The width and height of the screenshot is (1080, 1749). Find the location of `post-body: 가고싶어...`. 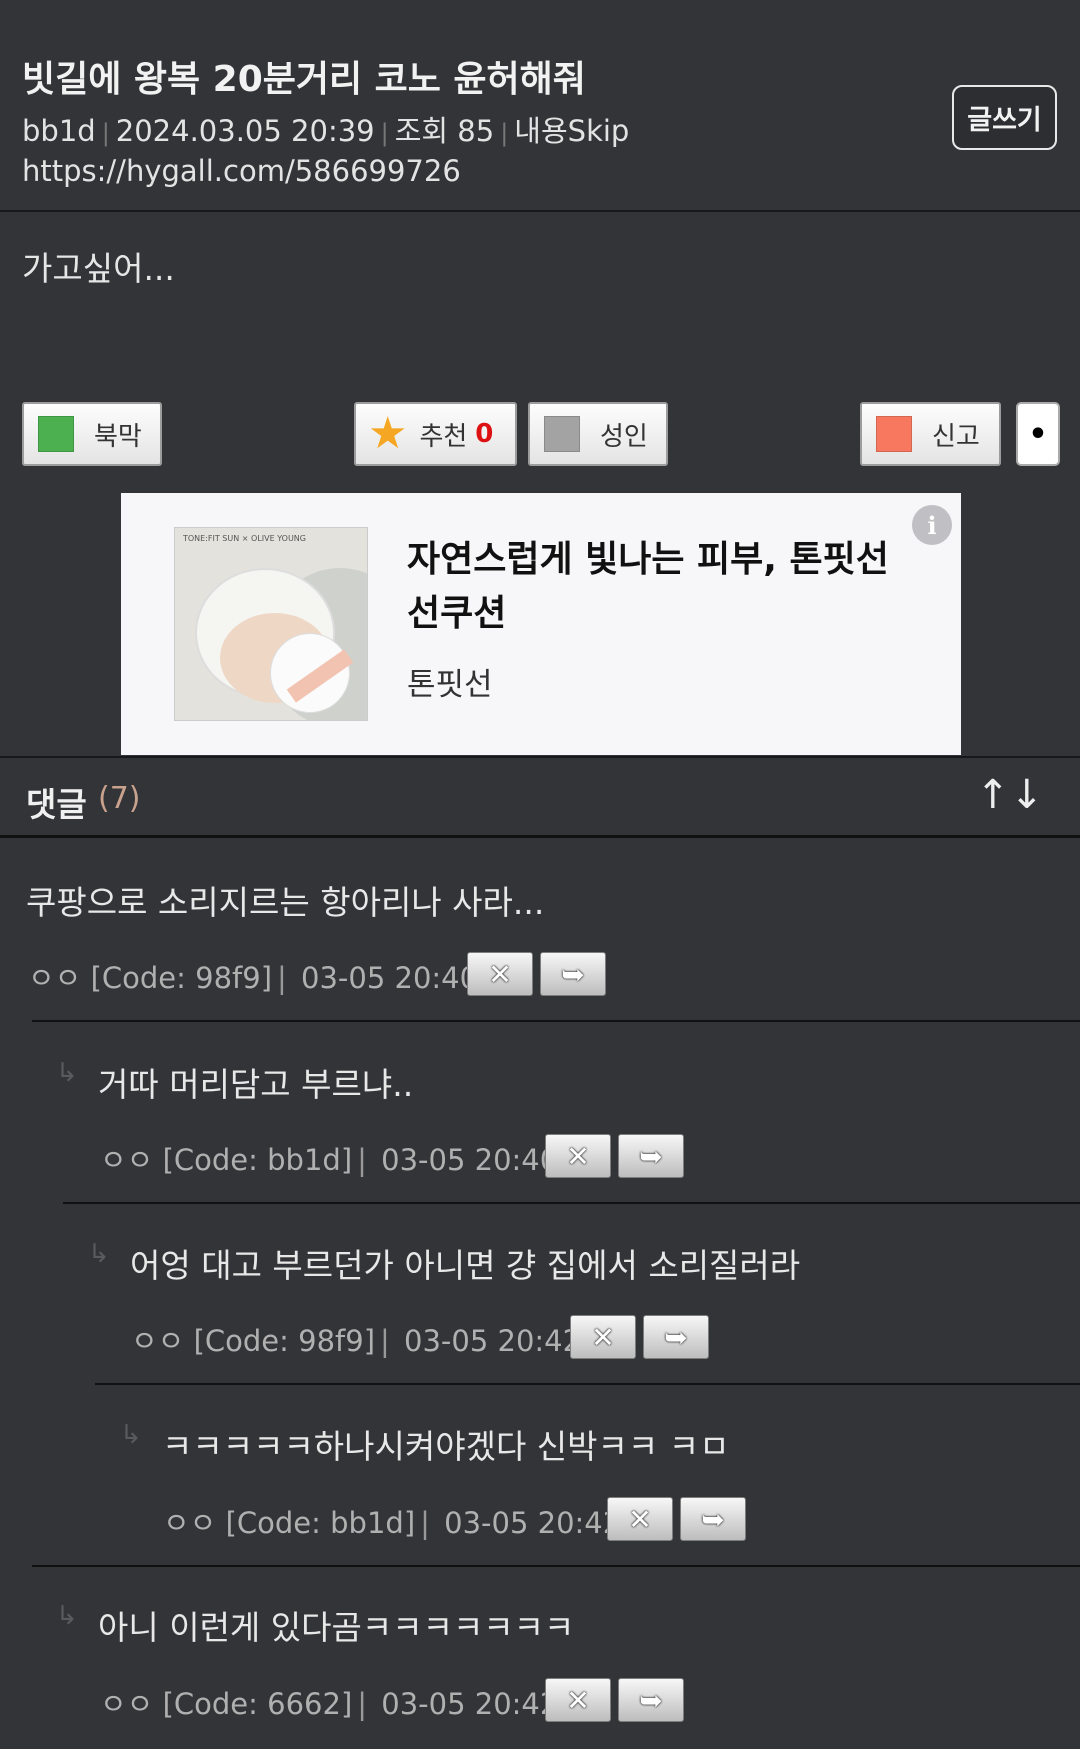

post-body: 가고싶어... is located at coordinates (98, 268).